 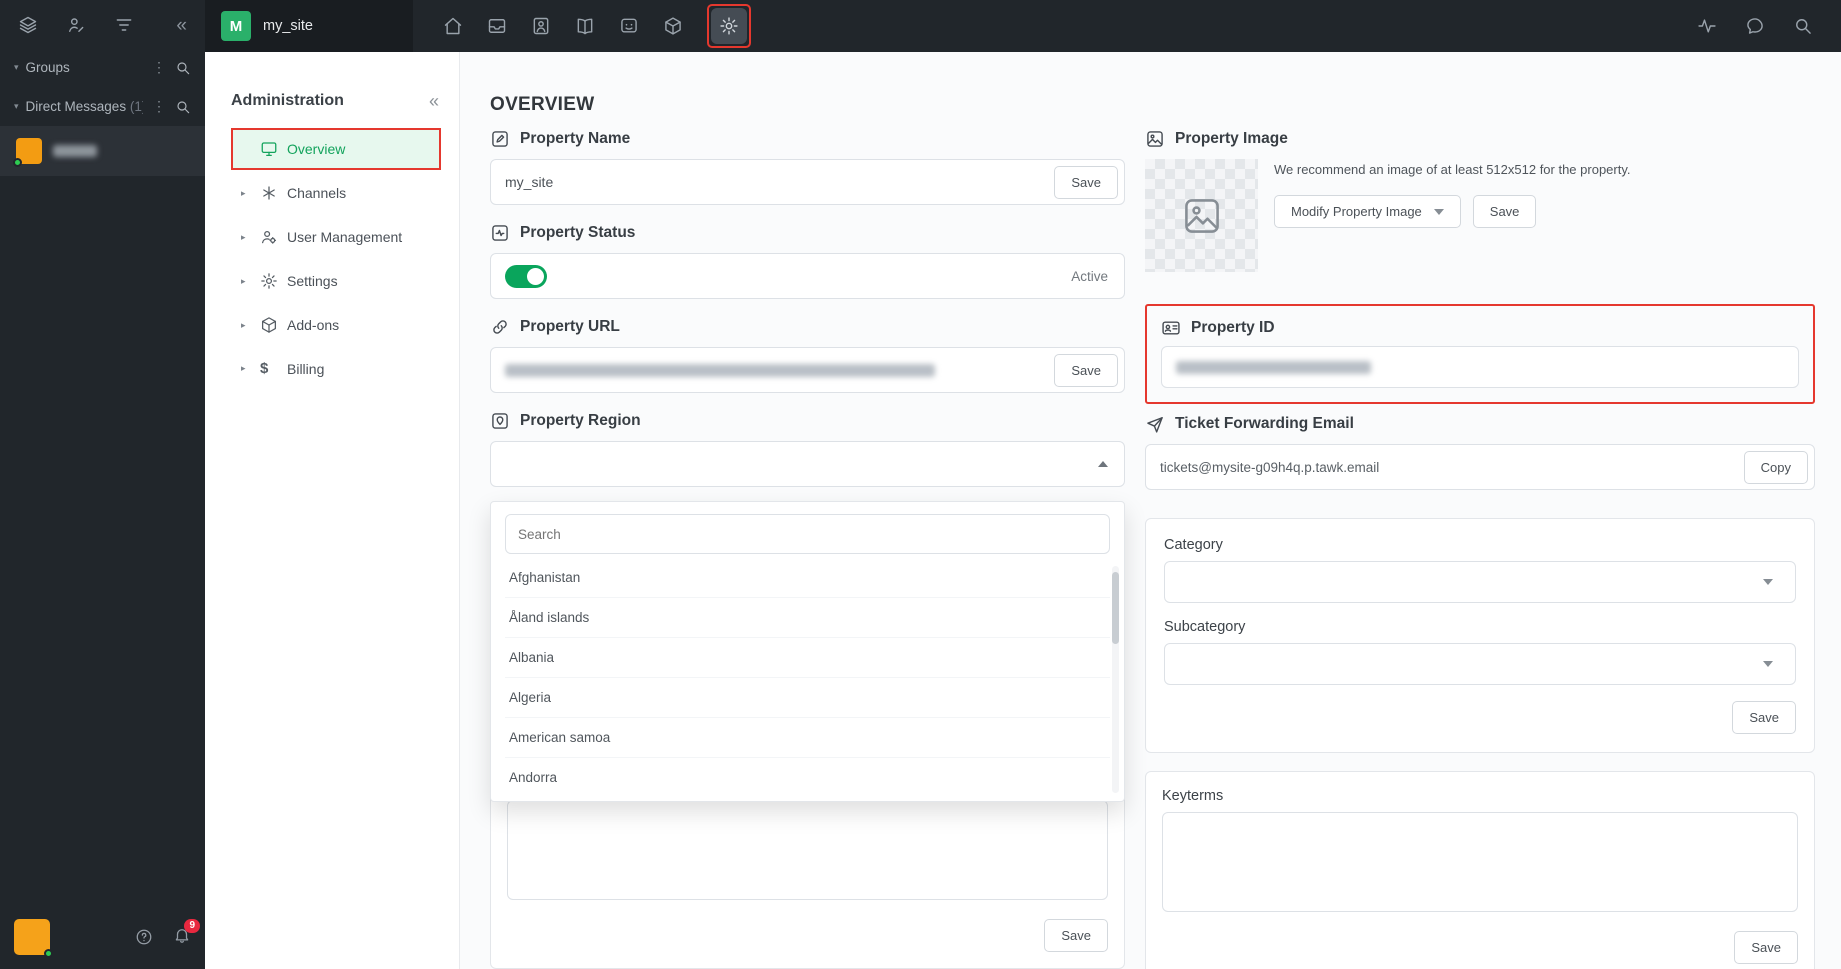 What do you see at coordinates (1755, 26) in the screenshot?
I see `chat-bubble-icon` at bounding box center [1755, 26].